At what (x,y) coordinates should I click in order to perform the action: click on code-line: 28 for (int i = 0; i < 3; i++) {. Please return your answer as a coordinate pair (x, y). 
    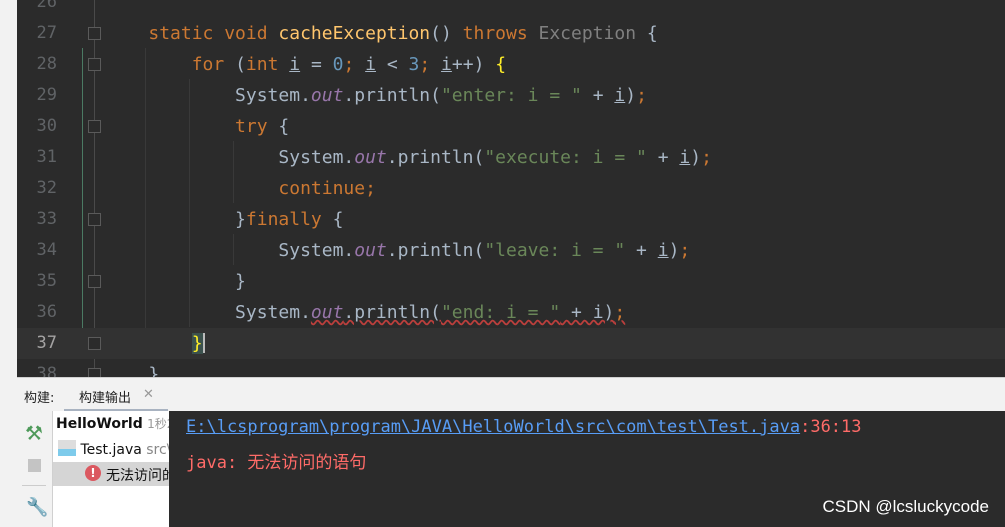
    Looking at the image, I should click on (511, 64).